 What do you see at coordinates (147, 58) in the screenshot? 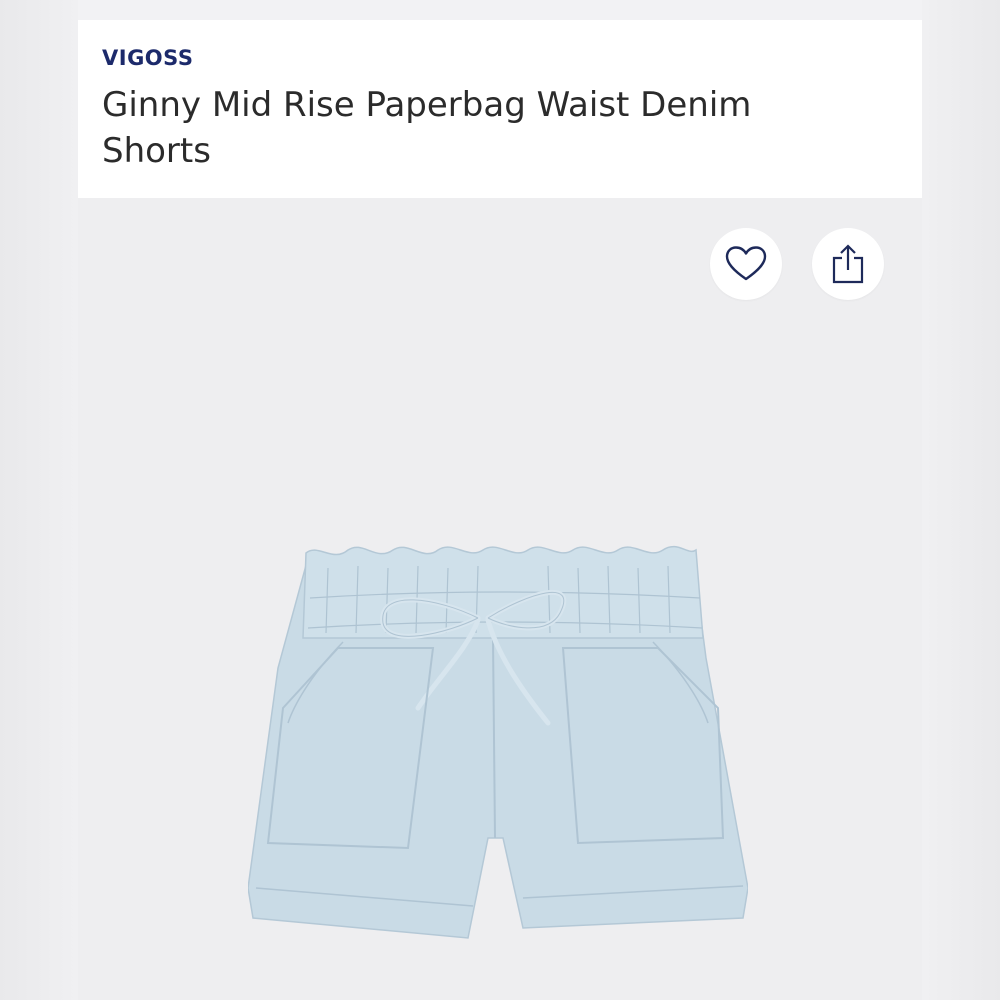
I see `brand-name: VIGOSS` at bounding box center [147, 58].